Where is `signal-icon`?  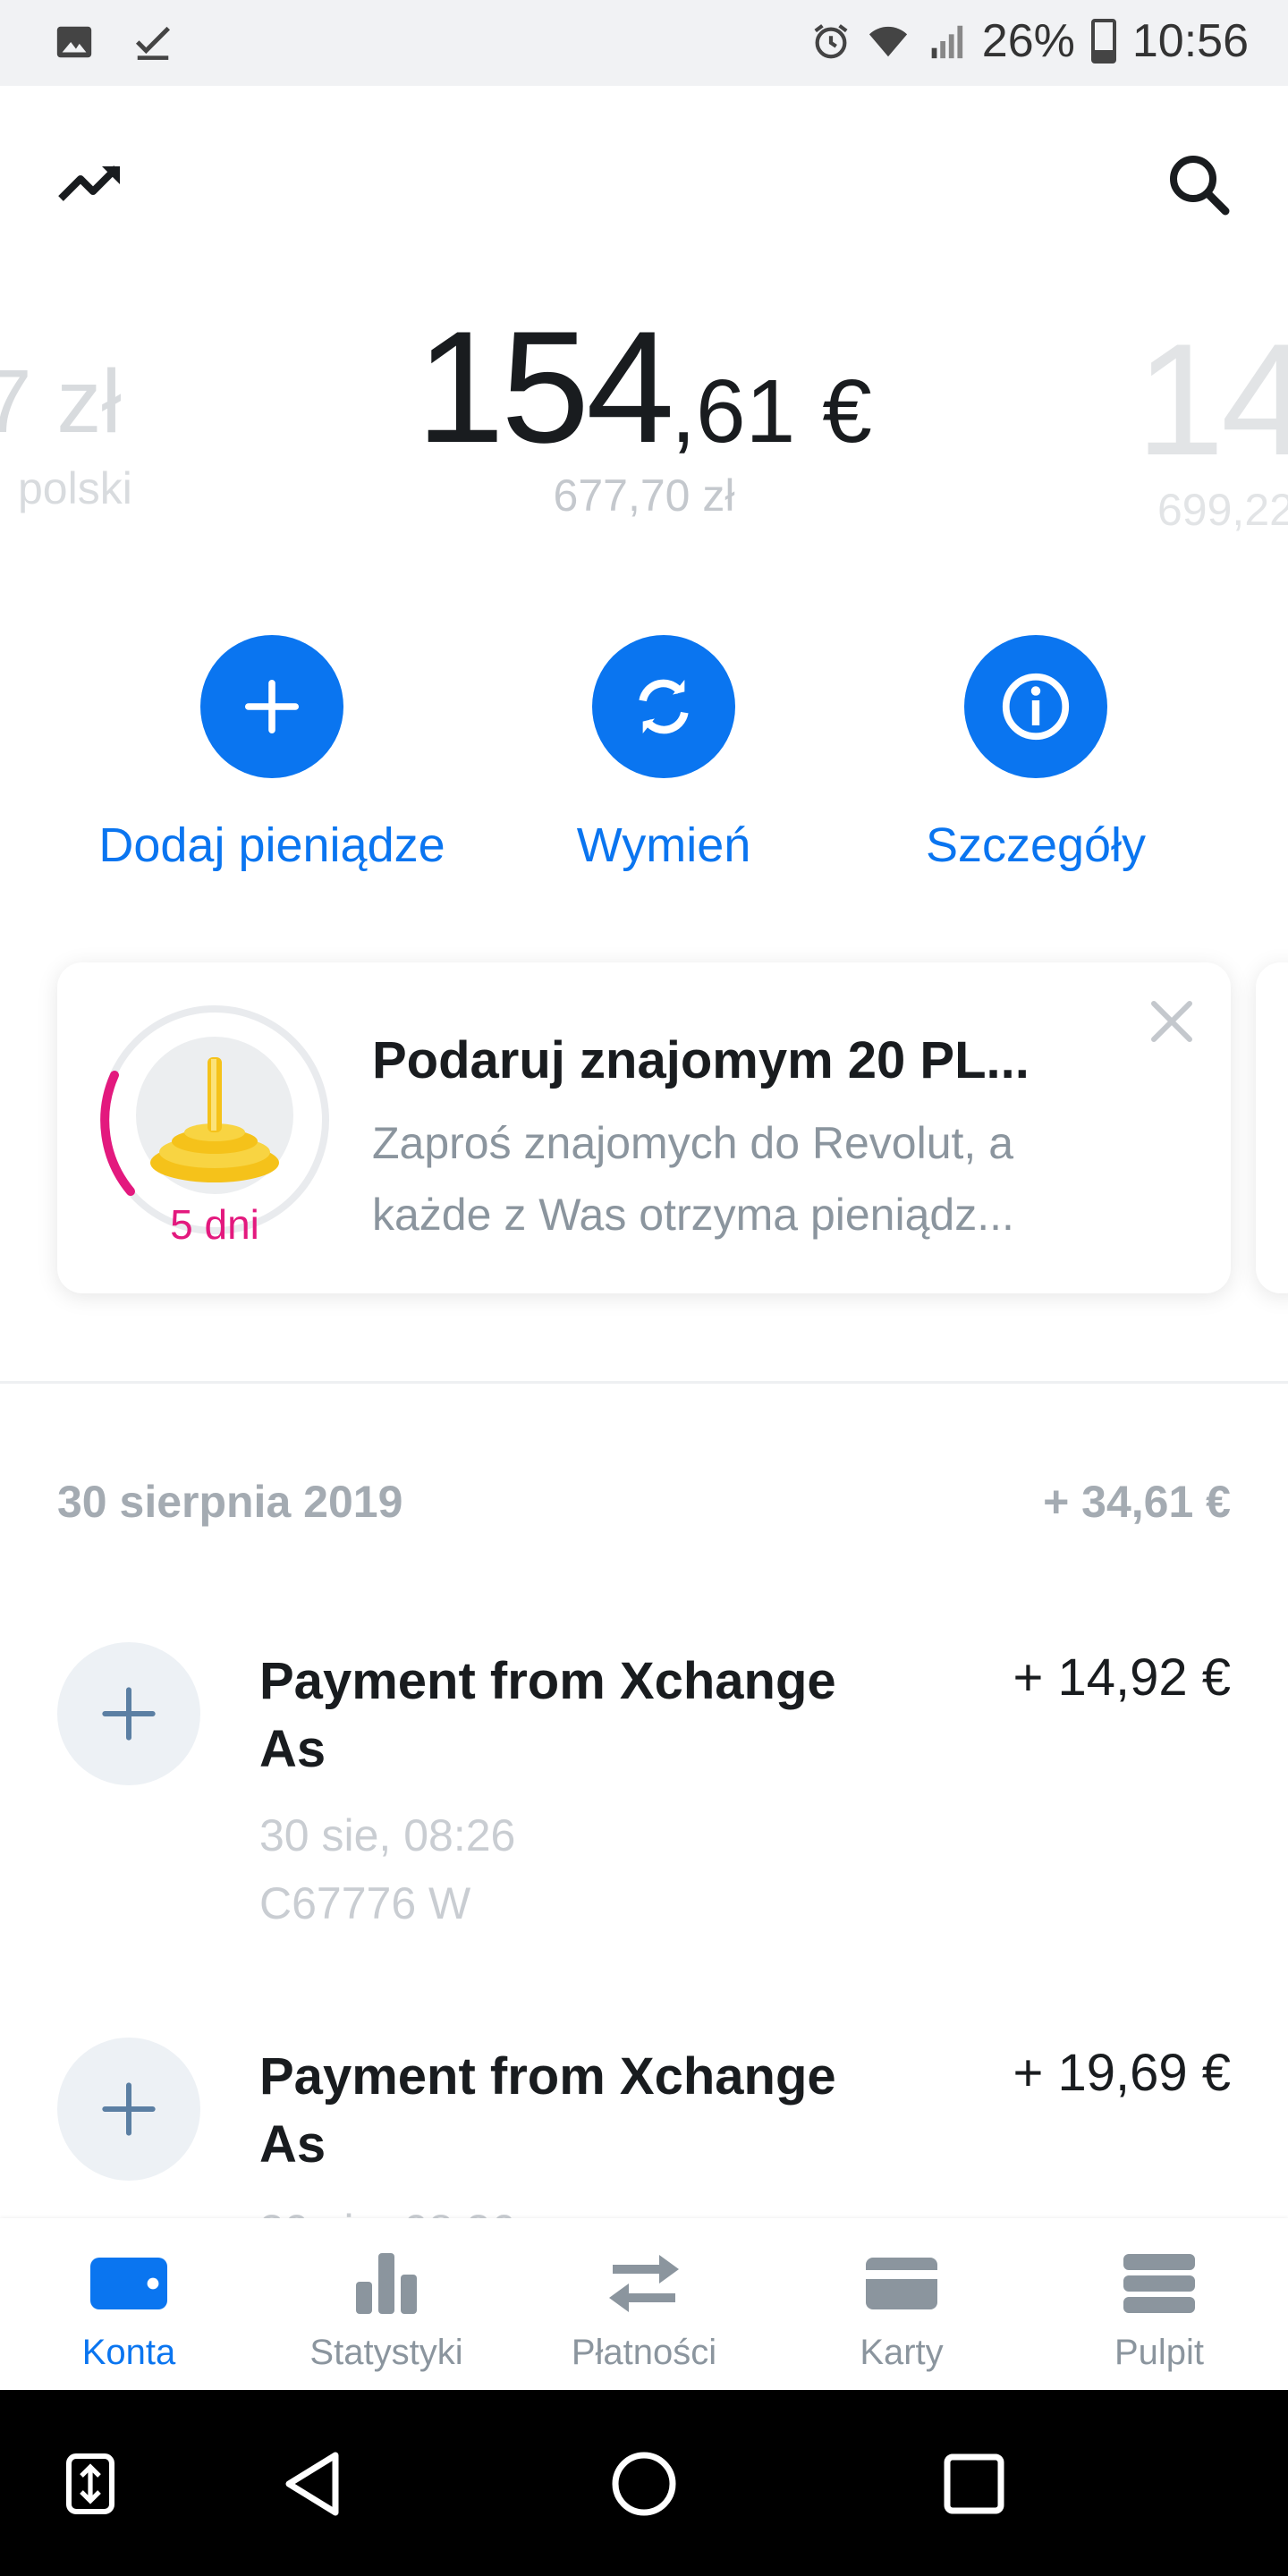 signal-icon is located at coordinates (946, 42).